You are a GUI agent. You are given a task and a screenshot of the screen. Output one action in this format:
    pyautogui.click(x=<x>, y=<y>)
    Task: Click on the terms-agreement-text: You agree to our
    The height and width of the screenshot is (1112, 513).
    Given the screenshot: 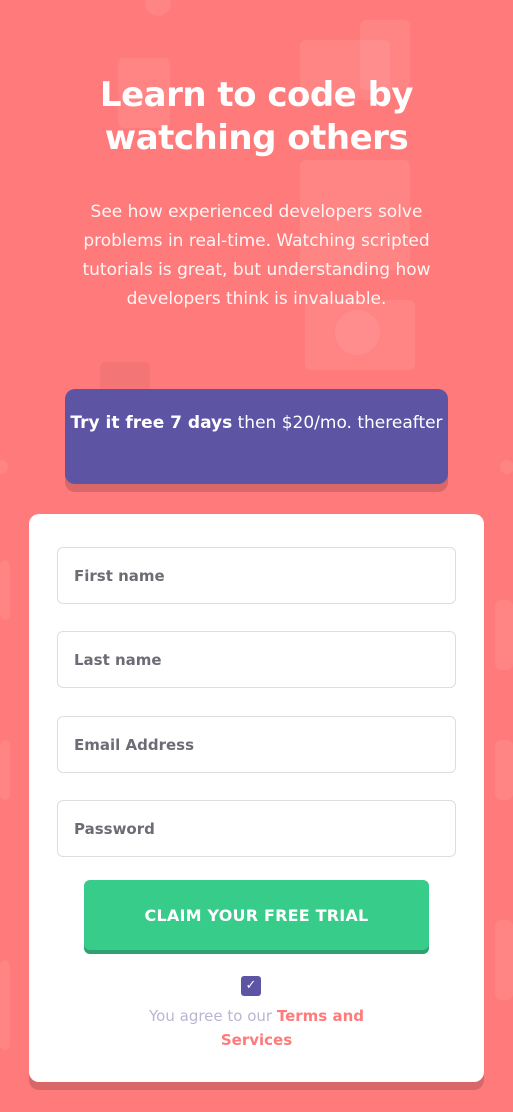 What is the action you would take?
    pyautogui.click(x=213, y=1016)
    